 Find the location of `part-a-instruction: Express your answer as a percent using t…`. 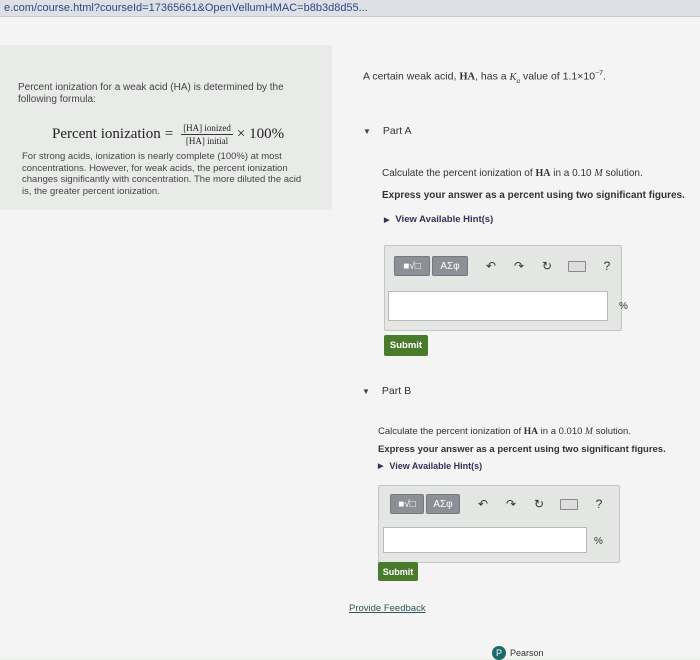

part-a-instruction: Express your answer as a percent using t… is located at coordinates (533, 195).